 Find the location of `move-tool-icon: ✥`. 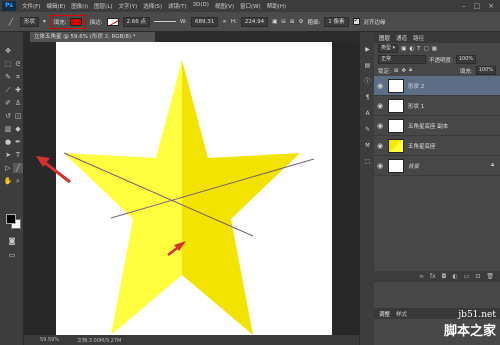

move-tool-icon: ✥ is located at coordinates (8, 51).